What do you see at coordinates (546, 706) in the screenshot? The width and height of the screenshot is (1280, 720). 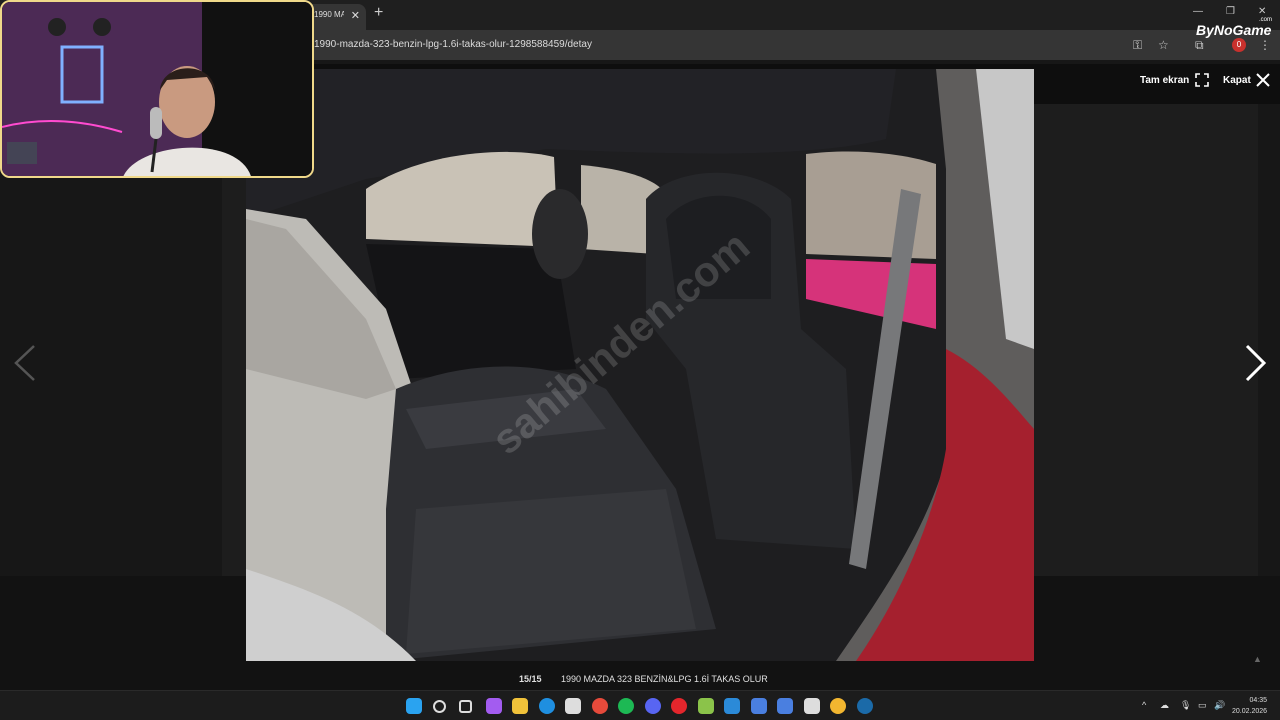 I see `edge-icon` at bounding box center [546, 706].